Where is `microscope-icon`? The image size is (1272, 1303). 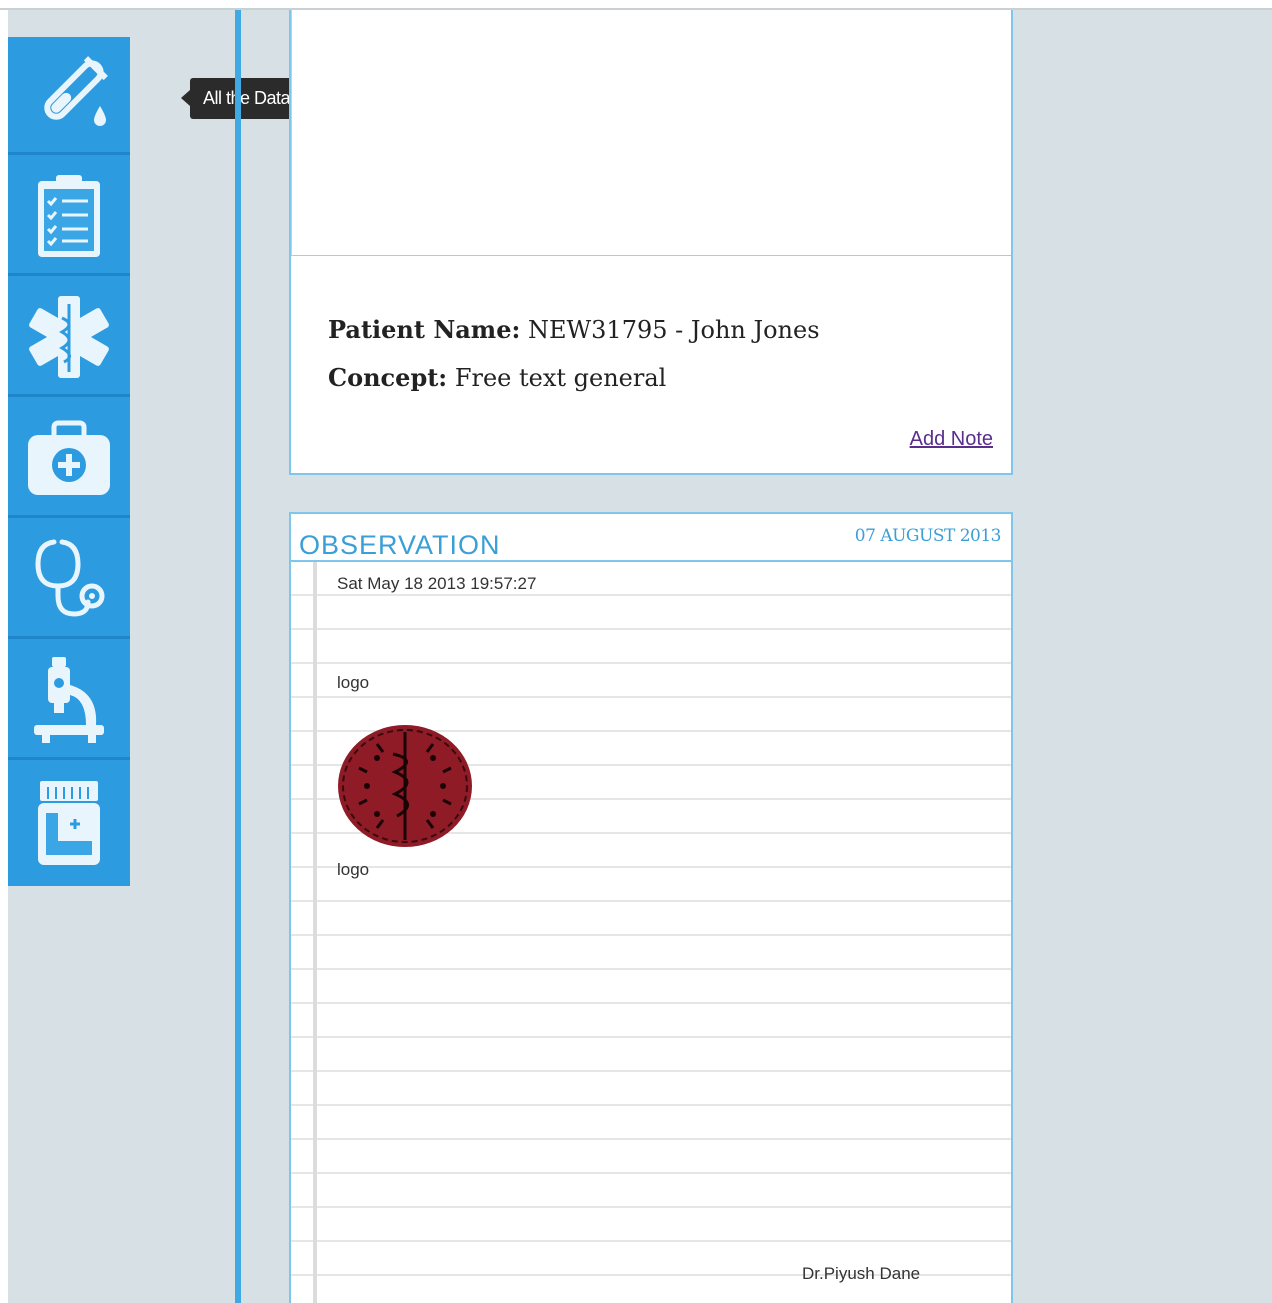 microscope-icon is located at coordinates (69, 699).